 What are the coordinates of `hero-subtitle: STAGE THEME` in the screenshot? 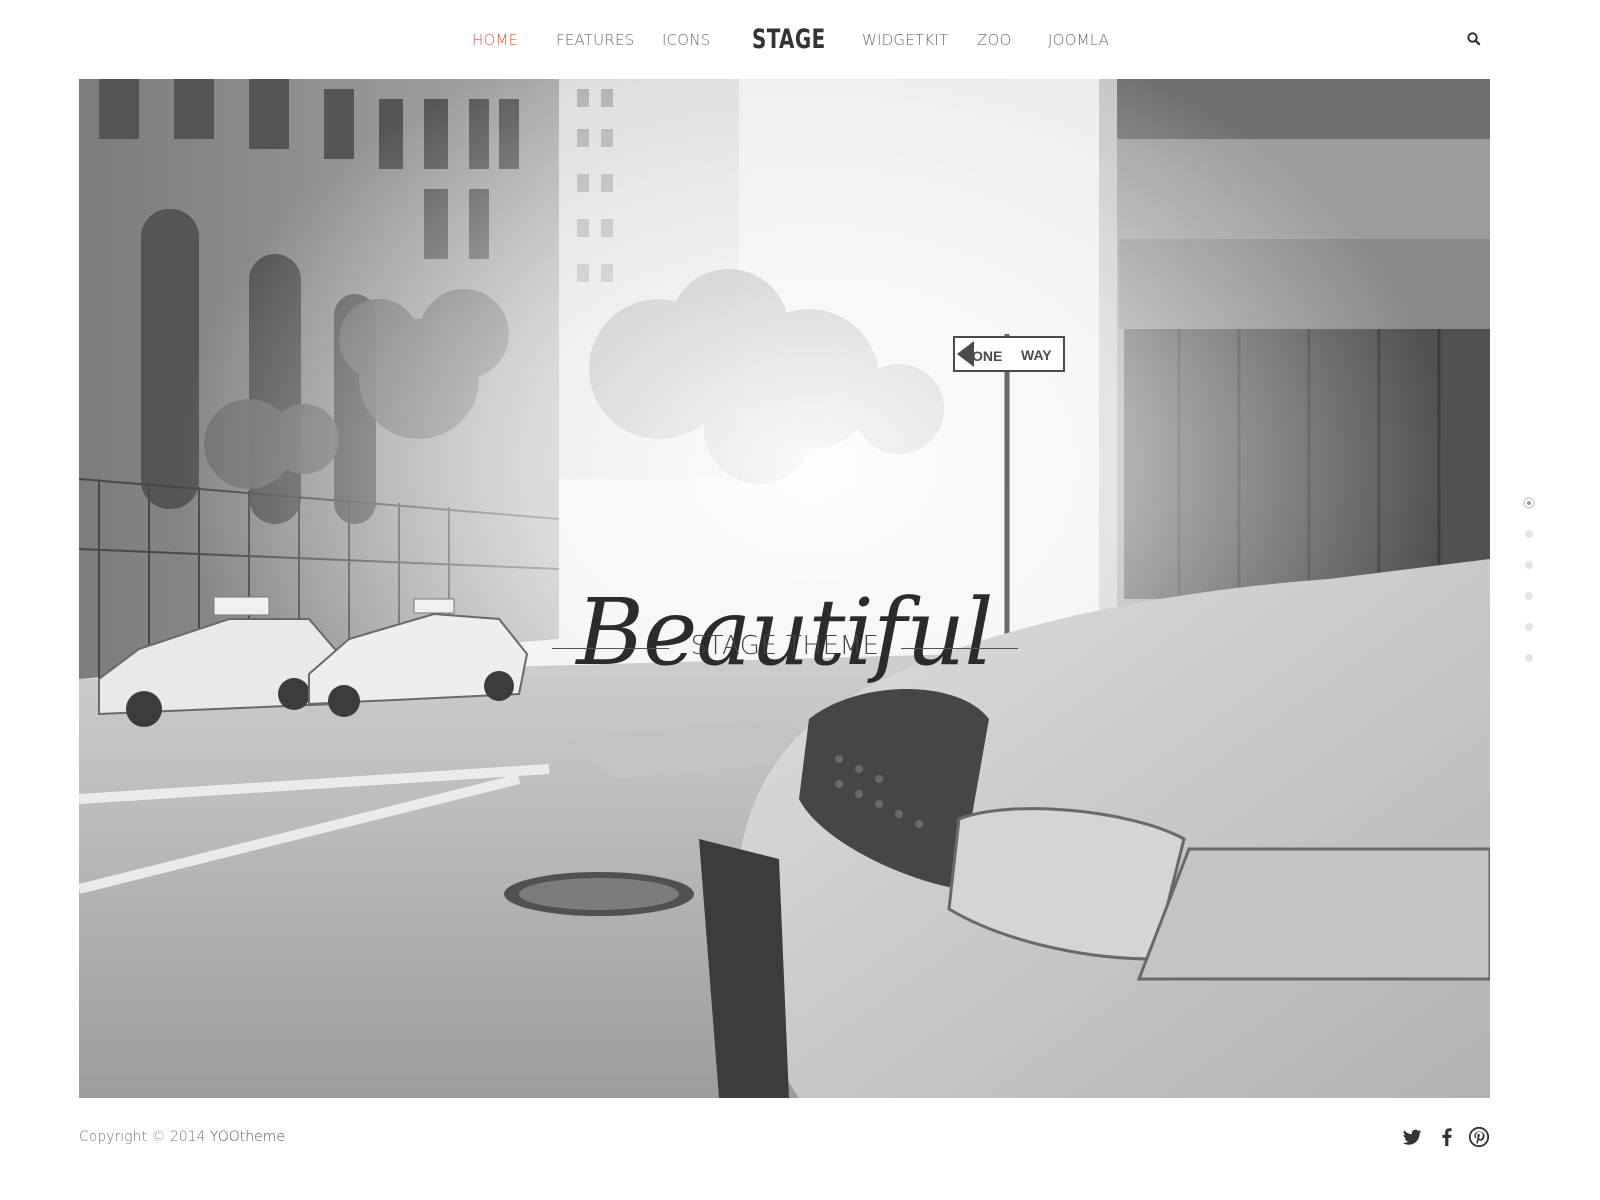 It's located at (785, 646).